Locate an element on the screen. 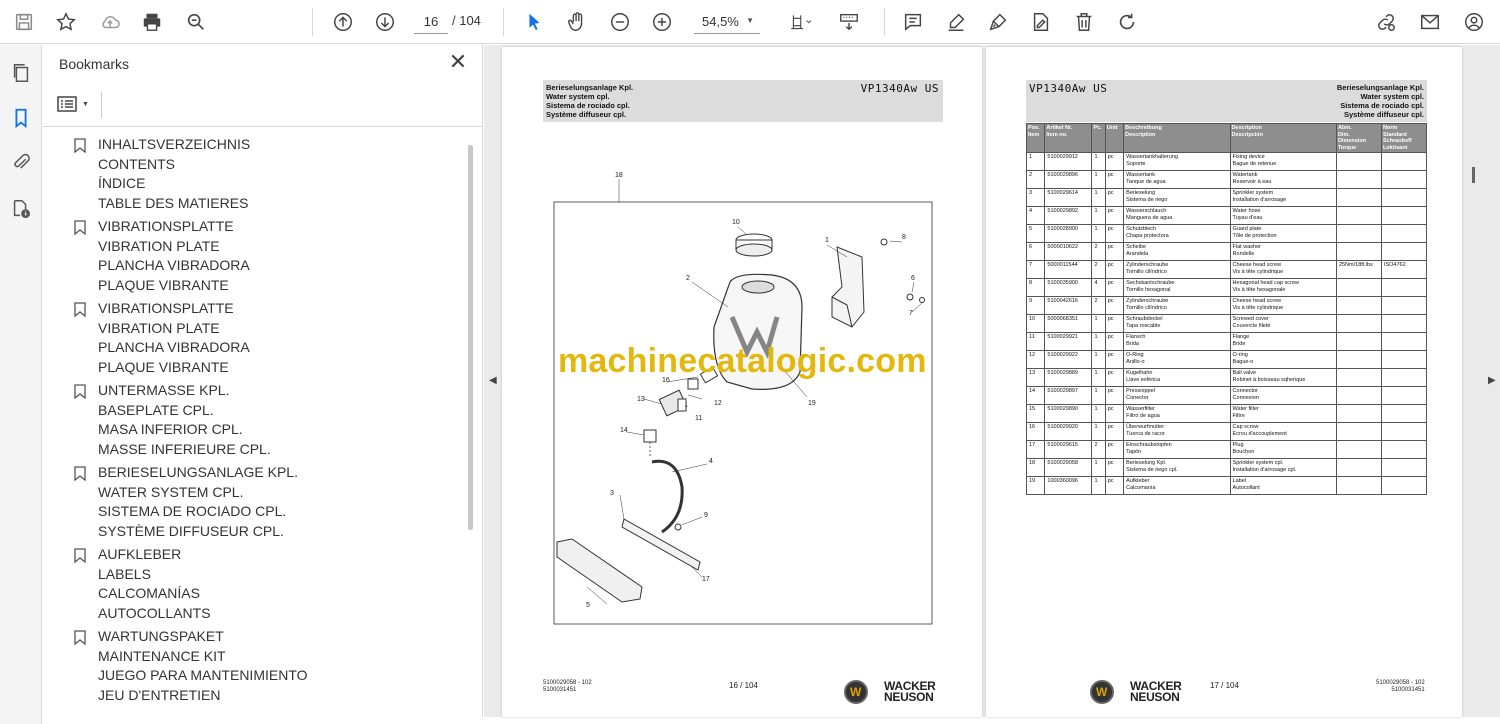 The height and width of the screenshot is (724, 1500). comment-icon is located at coordinates (913, 22).